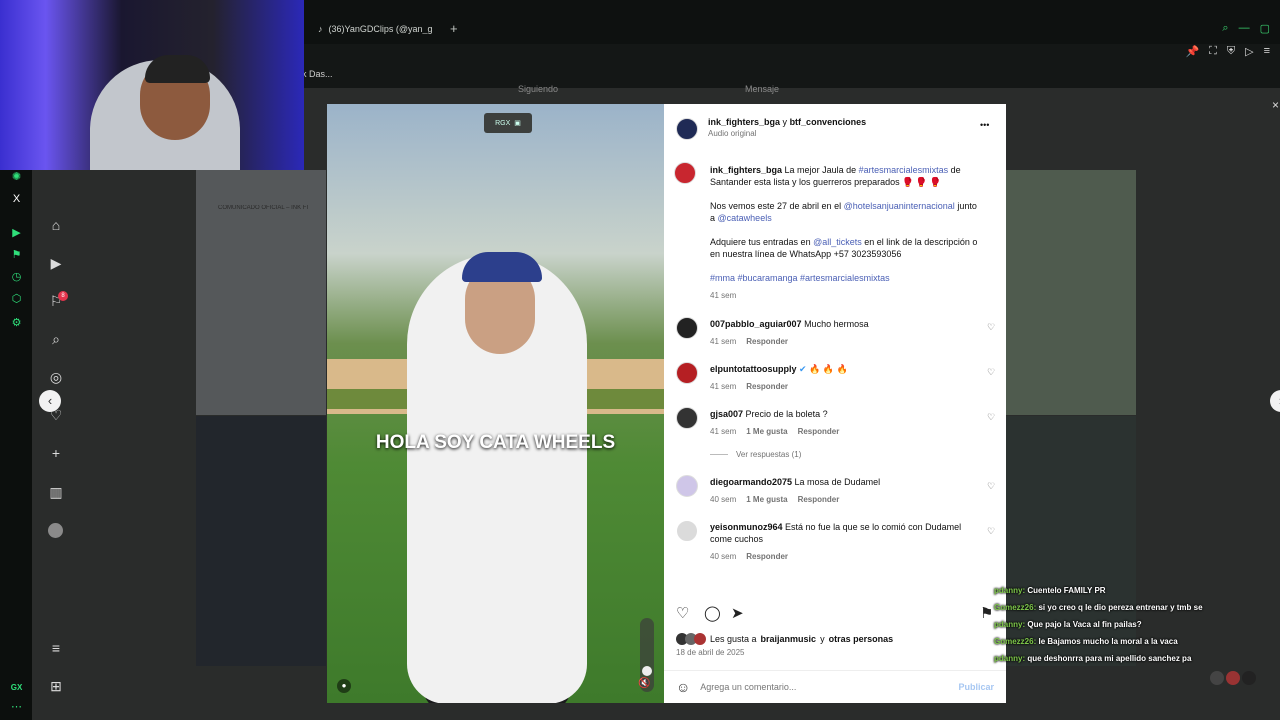 This screenshot has height=720, width=1280. What do you see at coordinates (16, 299) in the screenshot?
I see `gx-cube-icon: ⬡` at bounding box center [16, 299].